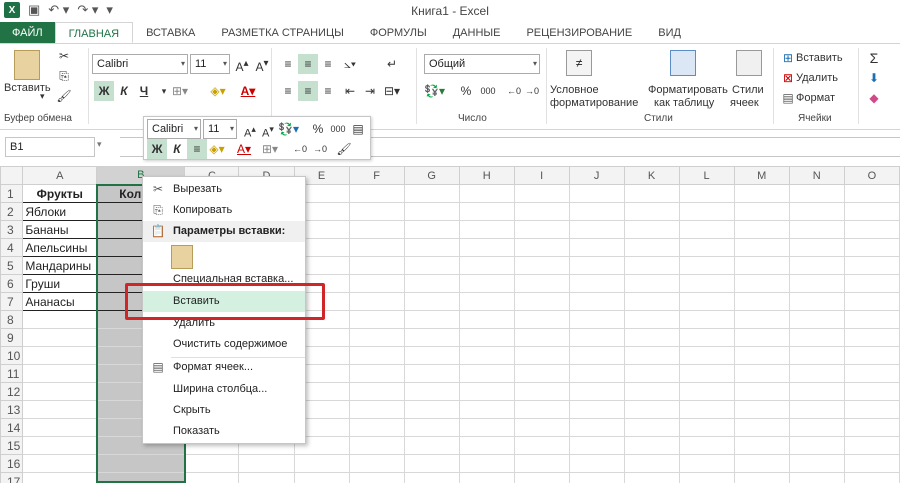 The width and height of the screenshot is (900, 483). Describe the element at coordinates (270, 149) in the screenshot. I see `mini-borders-icon: ⊞▾` at that location.